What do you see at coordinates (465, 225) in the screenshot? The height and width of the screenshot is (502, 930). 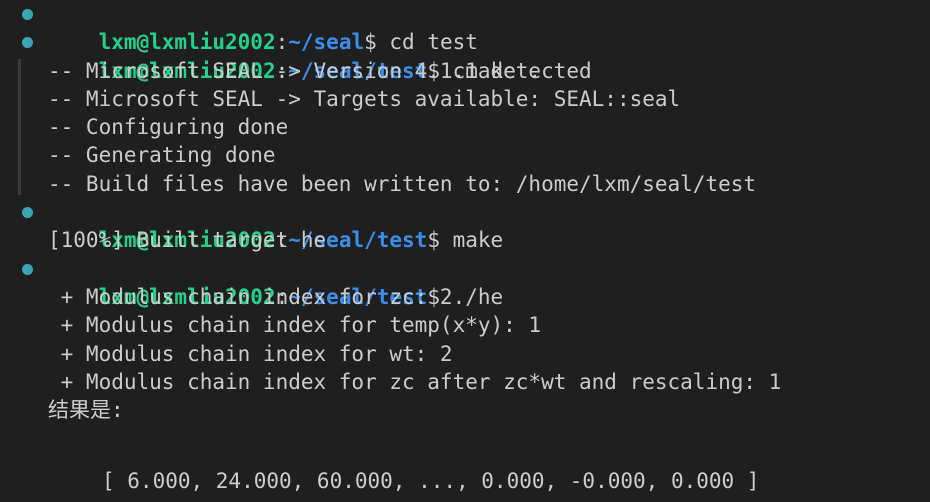 I see `prompt-line-make: lxm@lxmliu2002:~/seal/test$ make` at bounding box center [465, 225].